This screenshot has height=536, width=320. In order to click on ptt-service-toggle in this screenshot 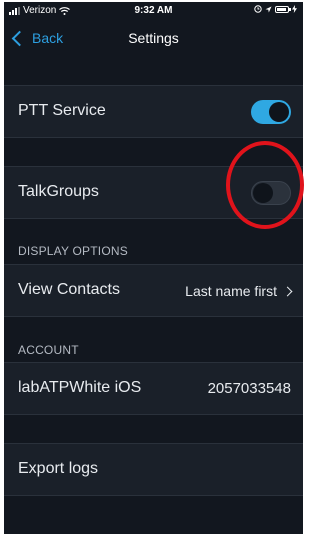, I will do `click(271, 112)`.